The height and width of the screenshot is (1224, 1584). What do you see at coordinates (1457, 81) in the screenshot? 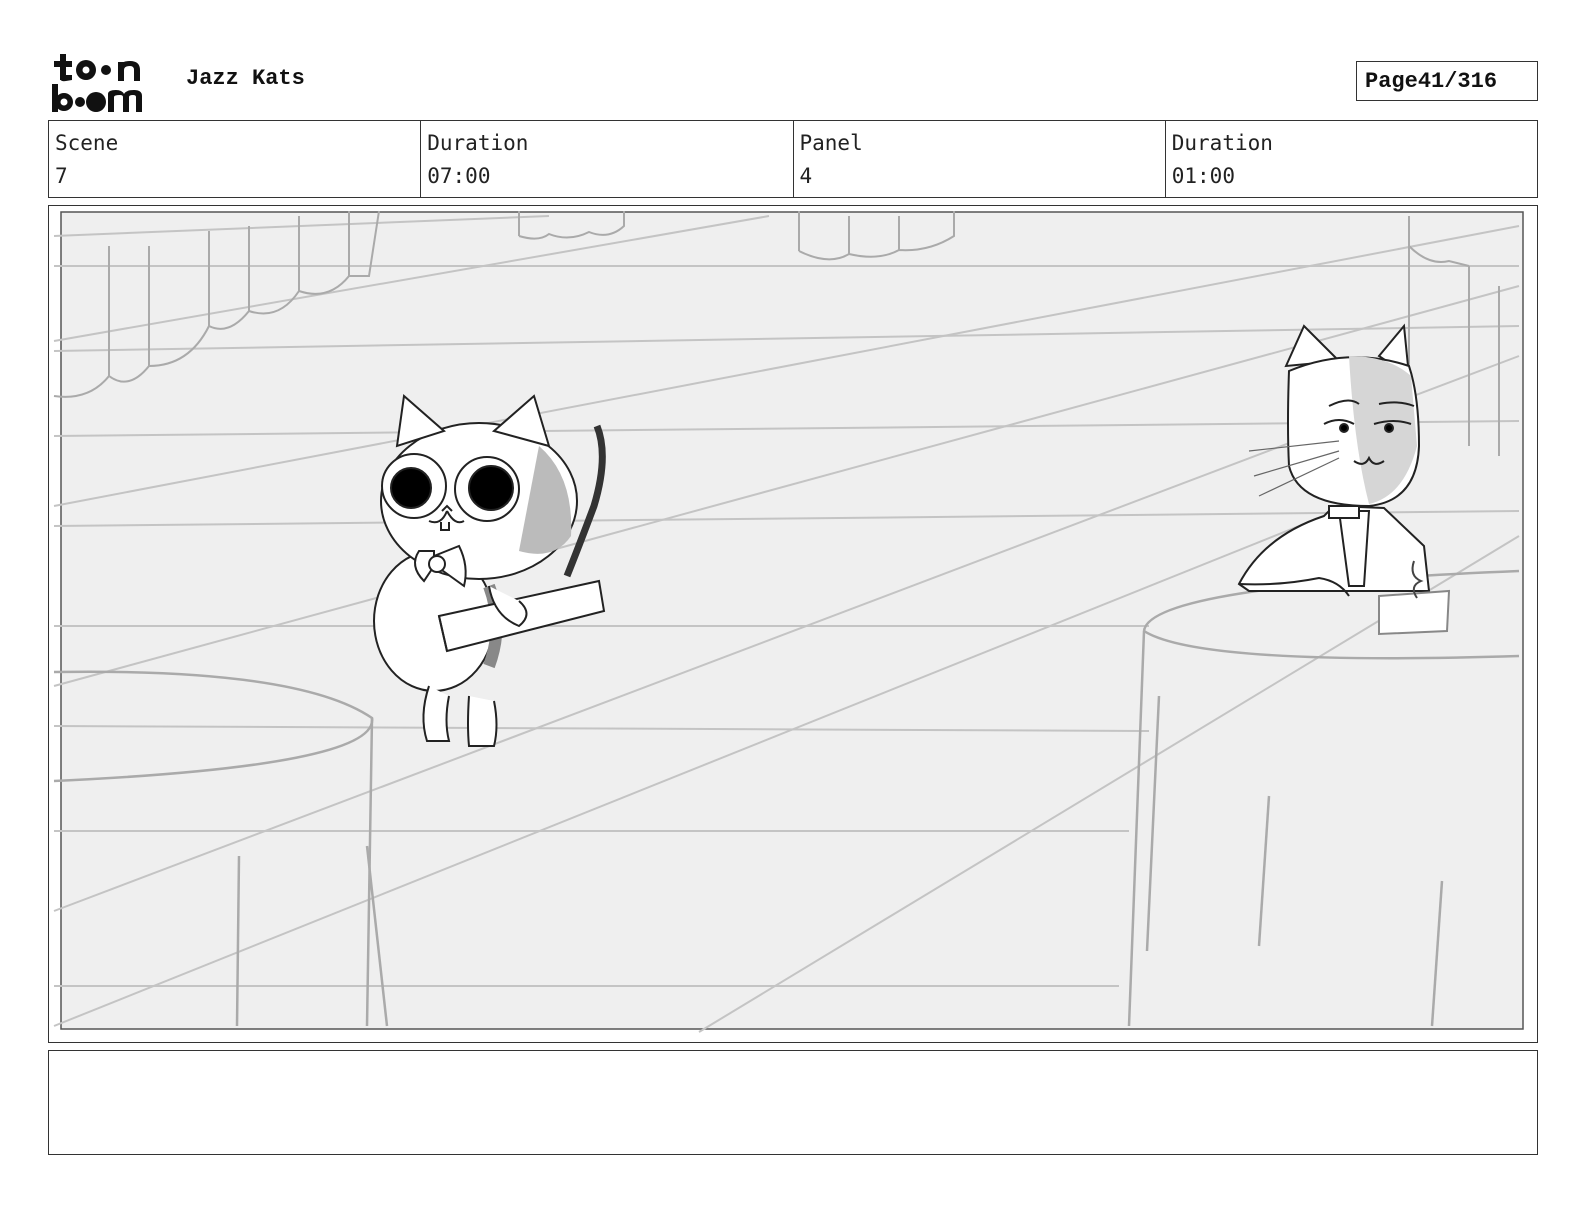
I see `page-number: 41/316` at bounding box center [1457, 81].